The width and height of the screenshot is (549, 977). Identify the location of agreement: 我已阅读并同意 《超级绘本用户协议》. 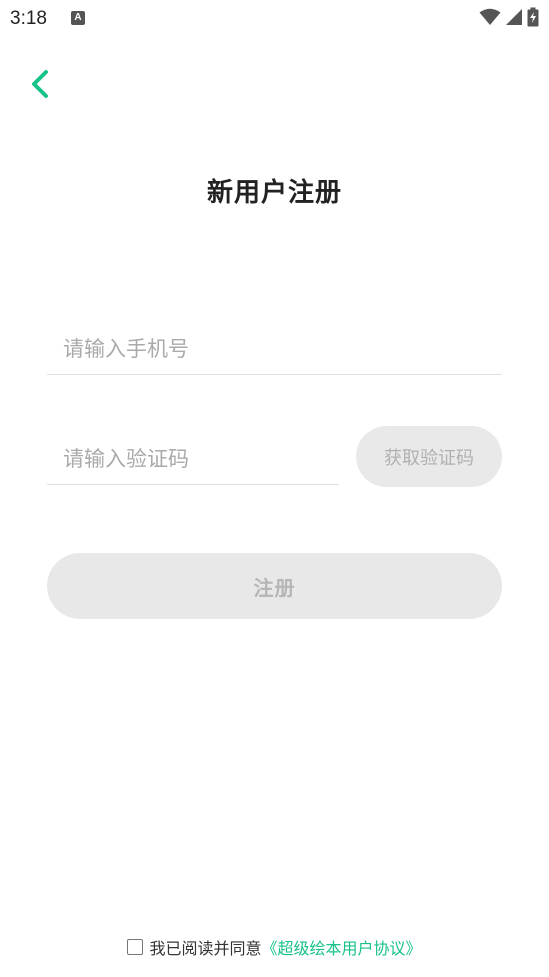
(274, 947).